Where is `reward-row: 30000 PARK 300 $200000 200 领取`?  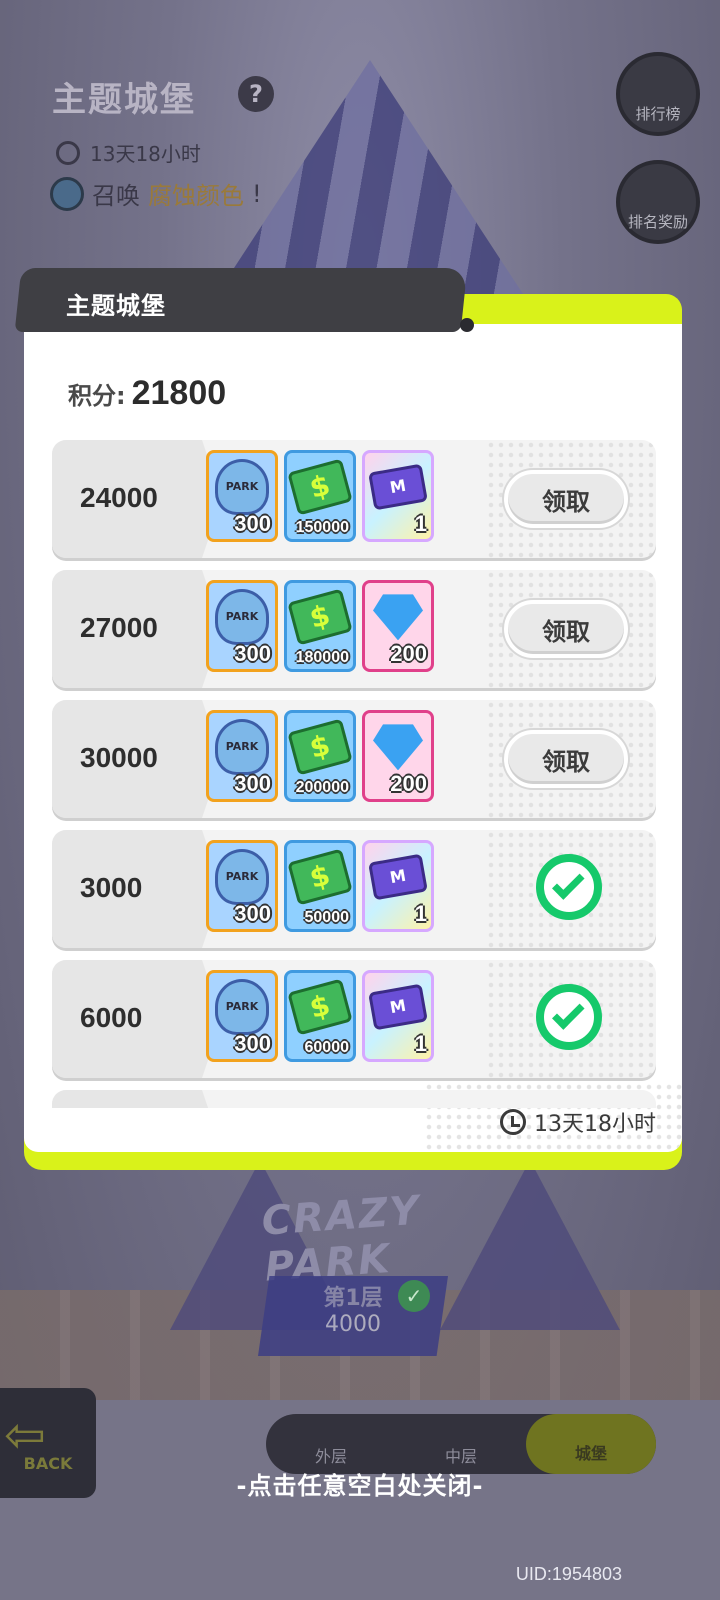 reward-row: 30000 PARK 300 $200000 200 领取 is located at coordinates (354, 759).